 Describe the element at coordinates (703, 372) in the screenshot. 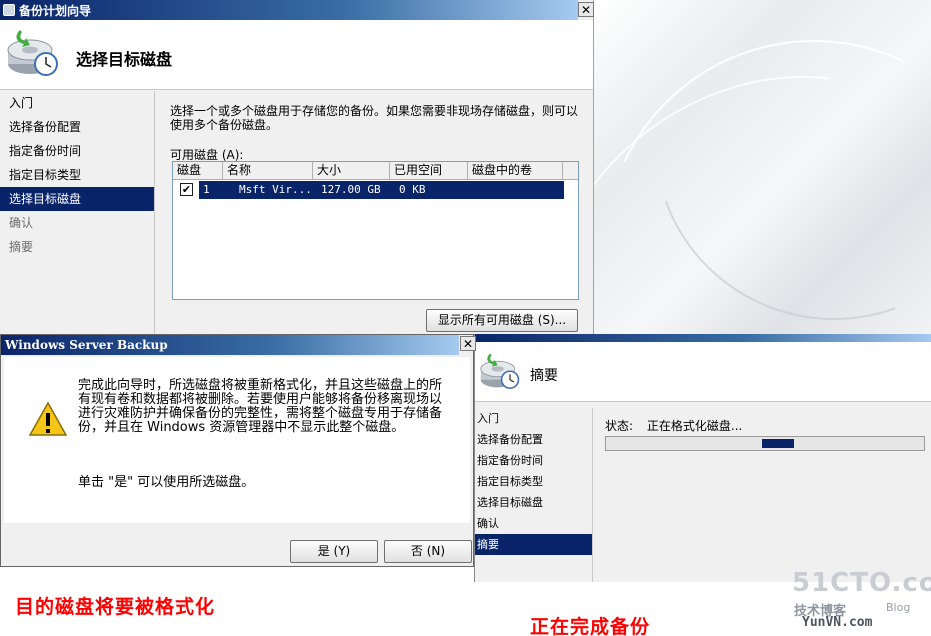

I see `wizard2-header: 摘要` at that location.